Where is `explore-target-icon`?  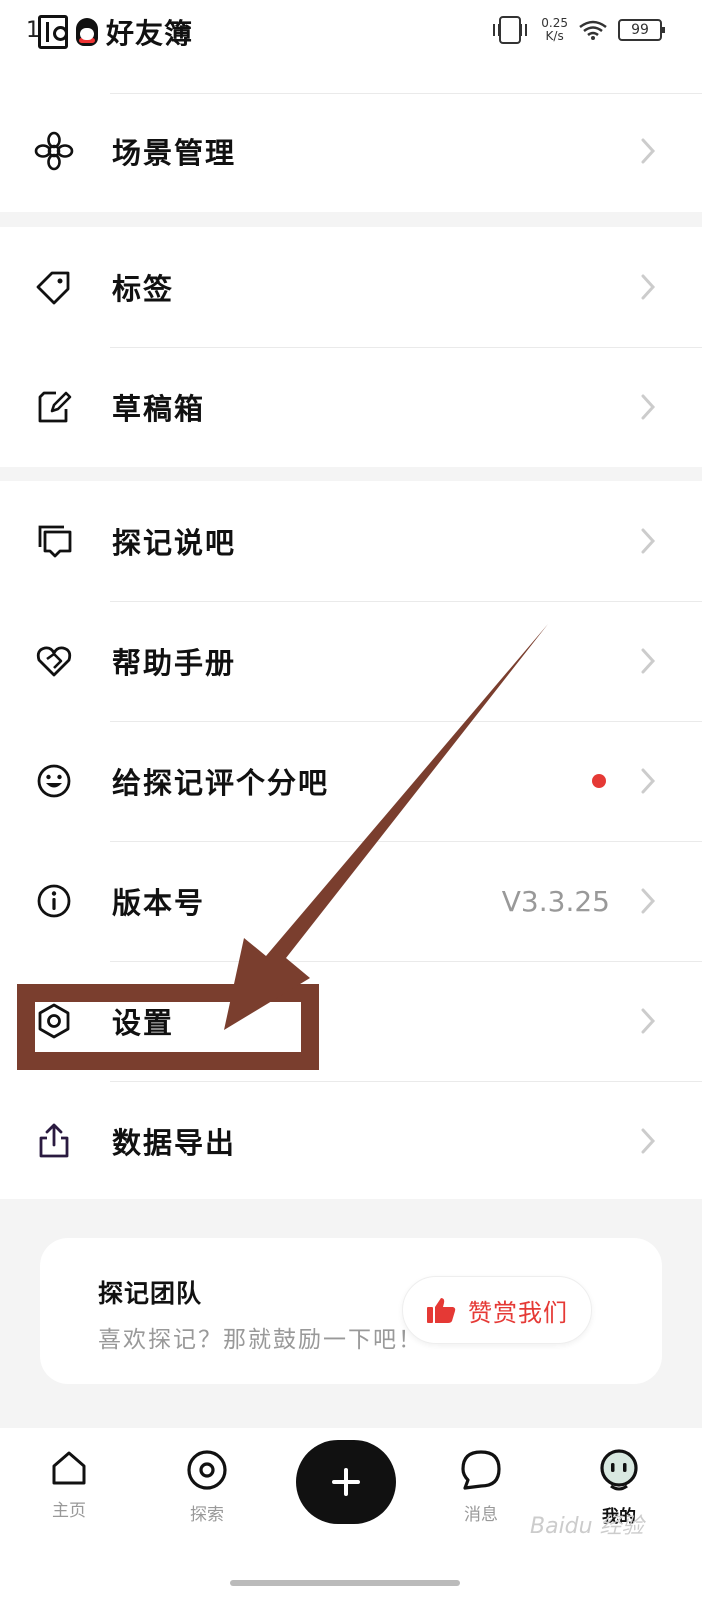
explore-target-icon is located at coordinates (207, 1470).